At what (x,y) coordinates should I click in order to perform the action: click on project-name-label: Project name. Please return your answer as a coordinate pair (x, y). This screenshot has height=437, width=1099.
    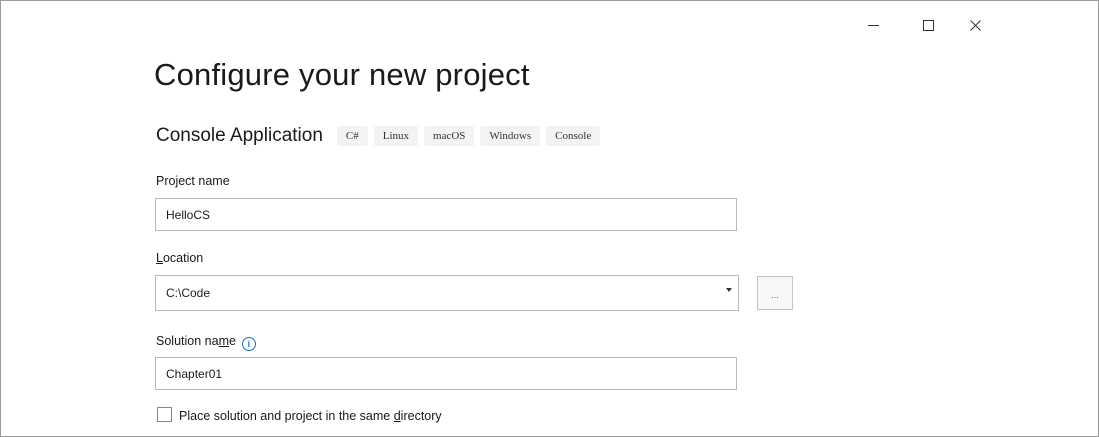
    Looking at the image, I should click on (193, 181).